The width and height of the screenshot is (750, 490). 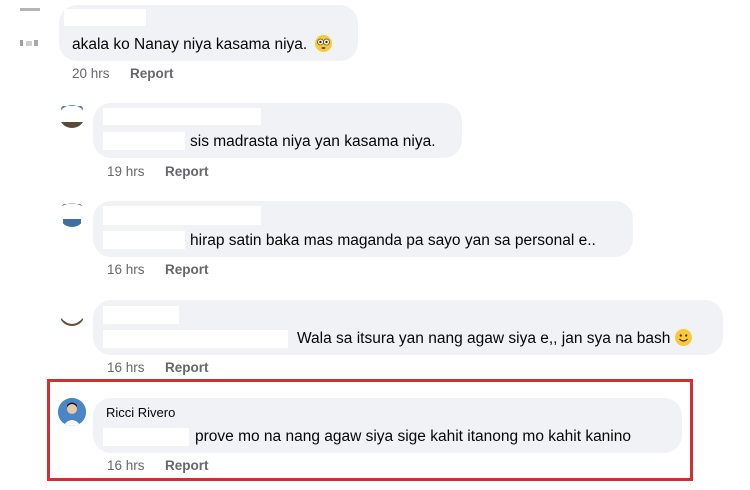 I want to click on flushed-face-emoji, so click(x=323, y=43).